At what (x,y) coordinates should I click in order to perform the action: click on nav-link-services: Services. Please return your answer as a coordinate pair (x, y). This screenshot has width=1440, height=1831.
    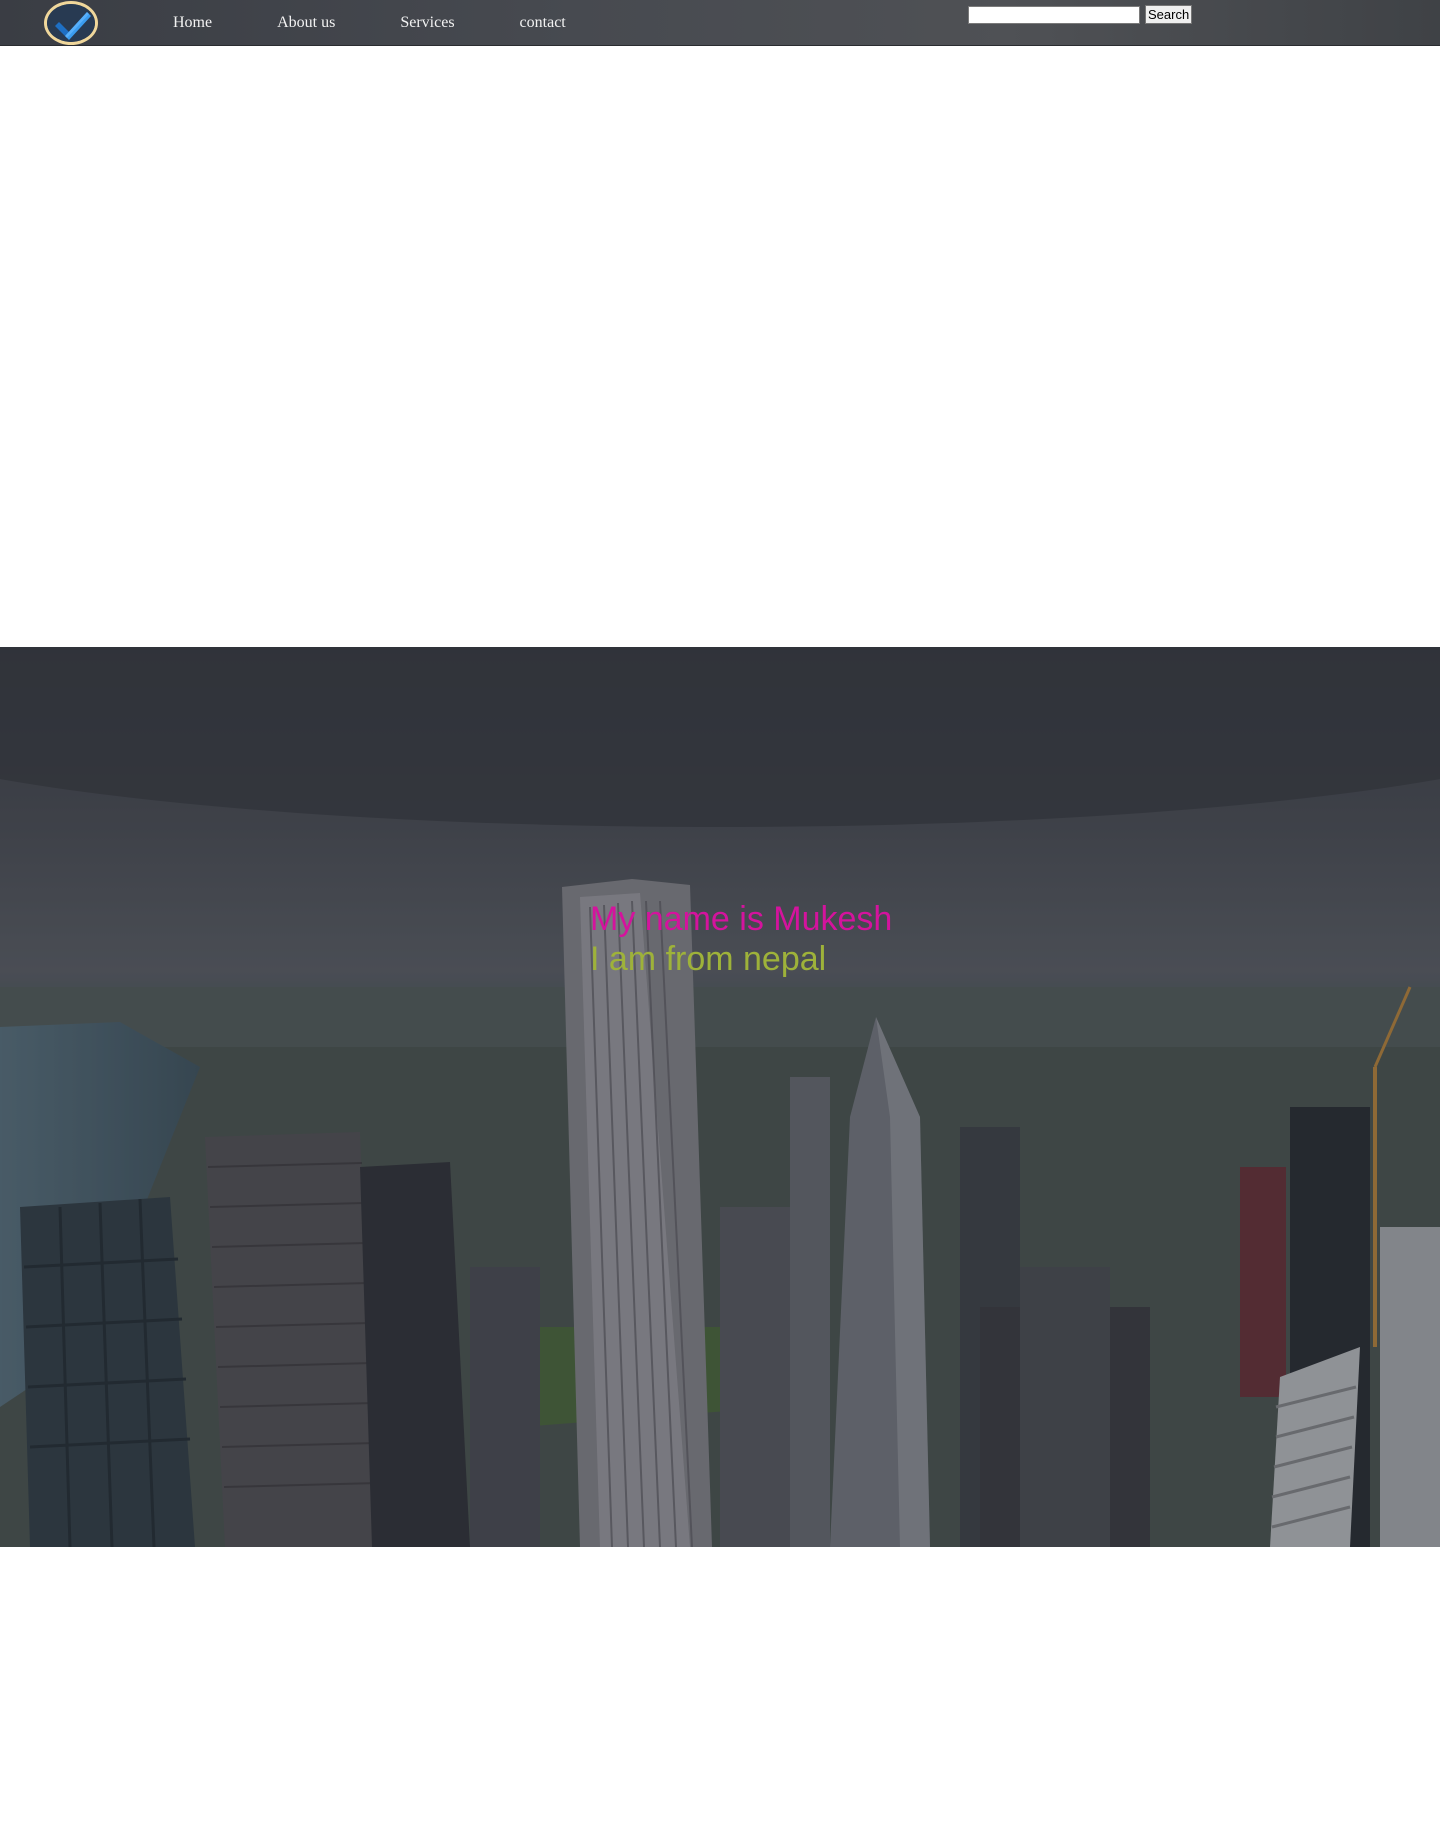
    Looking at the image, I should click on (427, 23).